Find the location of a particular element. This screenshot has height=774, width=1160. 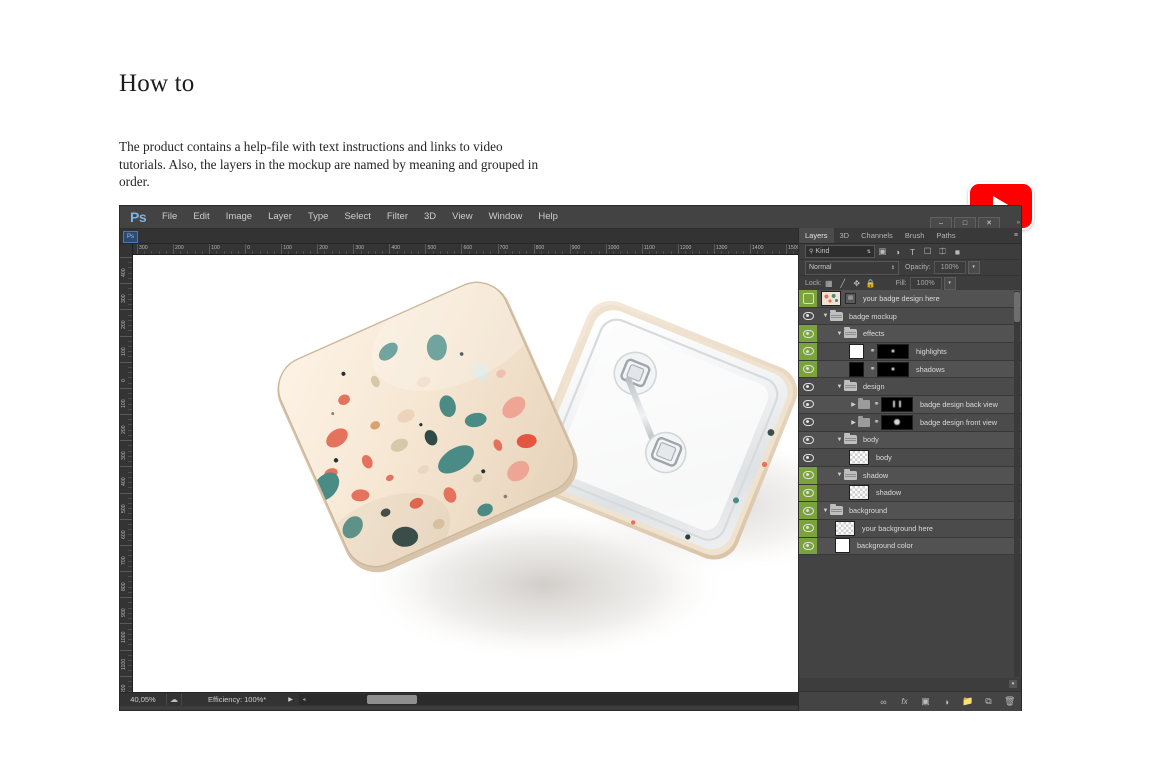

horizontal-scroll-thumb is located at coordinates (391, 699).